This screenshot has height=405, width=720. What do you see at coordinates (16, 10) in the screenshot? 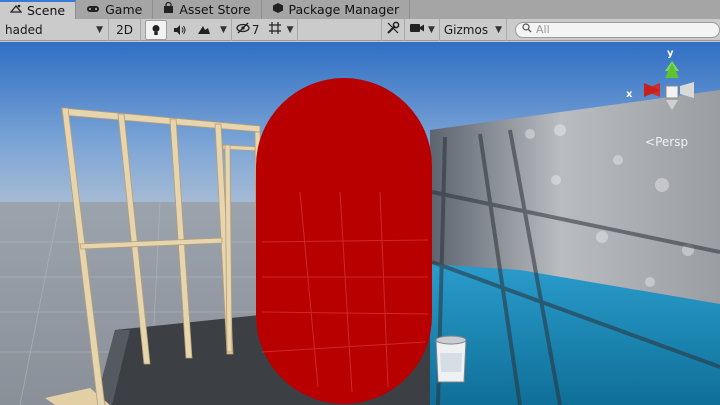
I see `scene-icon` at bounding box center [16, 10].